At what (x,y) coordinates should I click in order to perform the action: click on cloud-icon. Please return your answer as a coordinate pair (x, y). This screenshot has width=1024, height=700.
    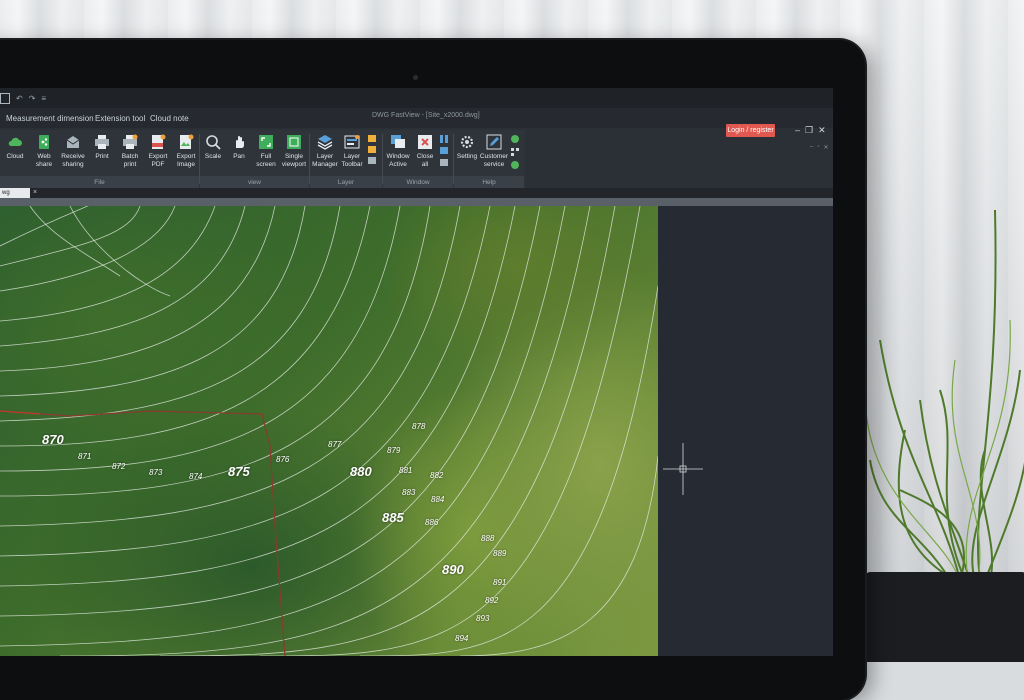
    Looking at the image, I should click on (15, 141).